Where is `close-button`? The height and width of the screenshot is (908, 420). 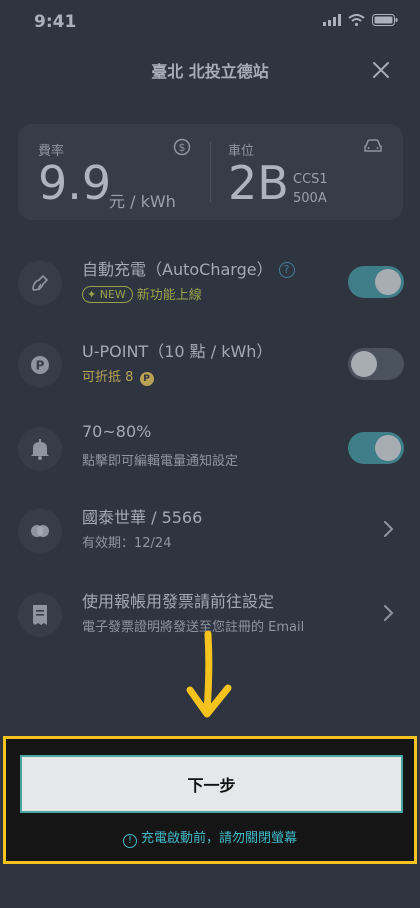 close-button is located at coordinates (381, 70).